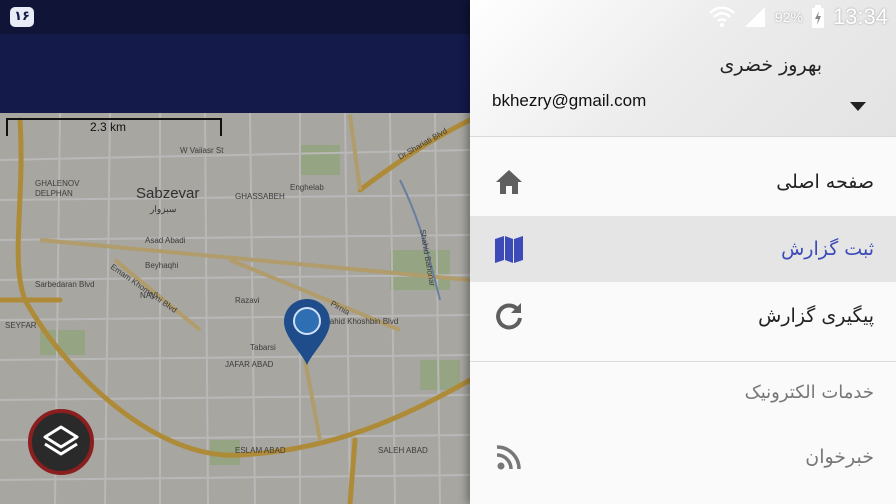 The width and height of the screenshot is (896, 504). What do you see at coordinates (771, 65) in the screenshot?
I see `account-name: بهروز خضری` at bounding box center [771, 65].